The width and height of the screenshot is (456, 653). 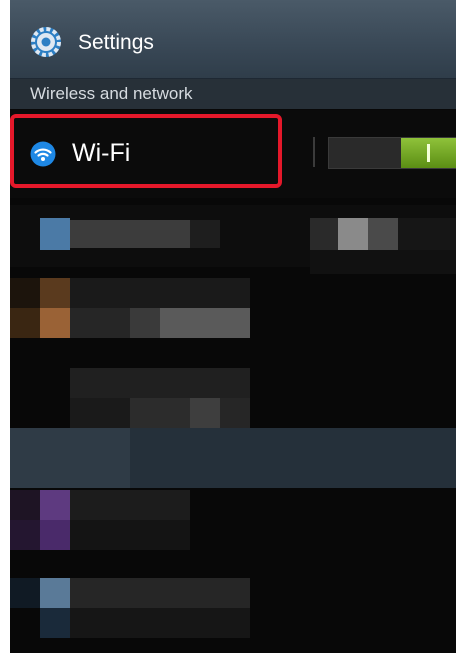 What do you see at coordinates (314, 152) in the screenshot?
I see `row-divider` at bounding box center [314, 152].